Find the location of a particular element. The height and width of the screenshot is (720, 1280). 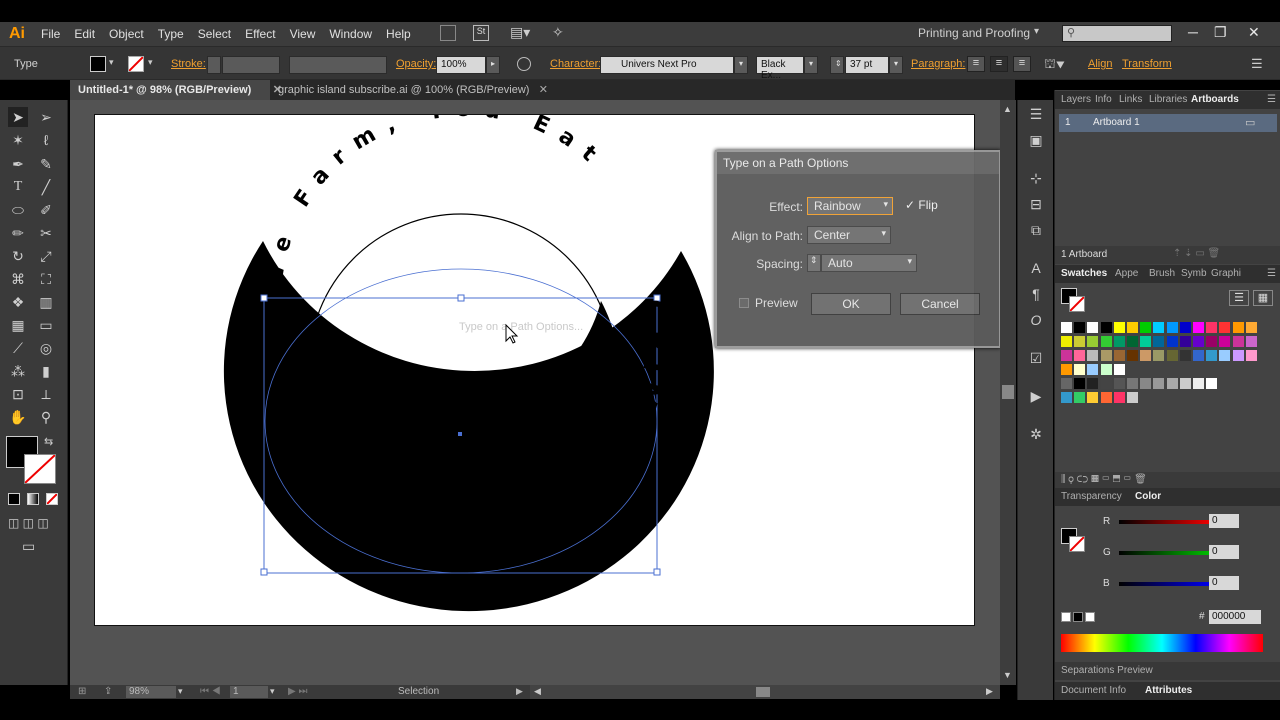

workspace-chevron-icon: ▾ is located at coordinates (1036, 31).